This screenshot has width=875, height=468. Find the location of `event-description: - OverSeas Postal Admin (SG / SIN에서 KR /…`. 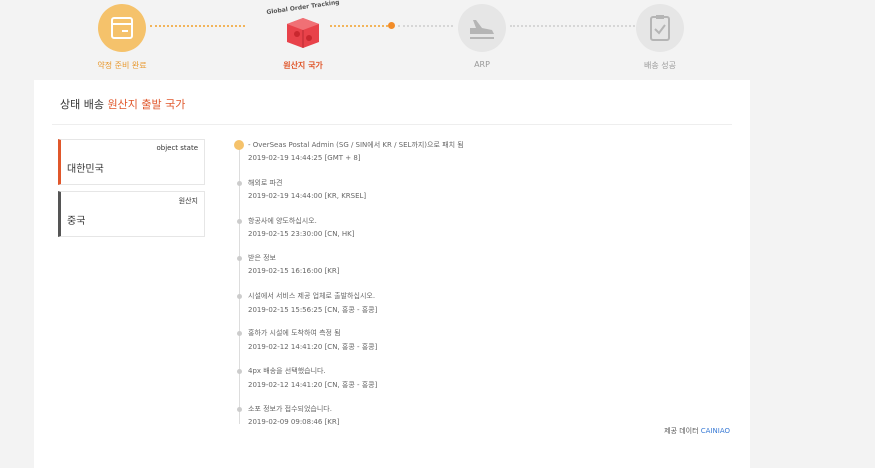

event-description: - OverSeas Postal Admin (SG / SIN에서 KR /… is located at coordinates (356, 145).